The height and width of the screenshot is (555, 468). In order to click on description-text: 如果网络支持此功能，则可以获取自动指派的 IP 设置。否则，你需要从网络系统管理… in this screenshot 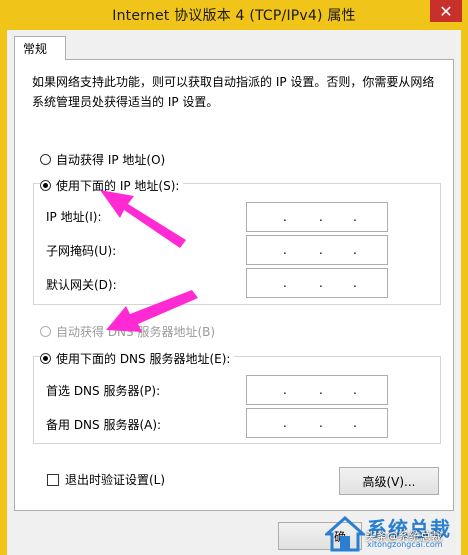, I will do `click(233, 92)`.